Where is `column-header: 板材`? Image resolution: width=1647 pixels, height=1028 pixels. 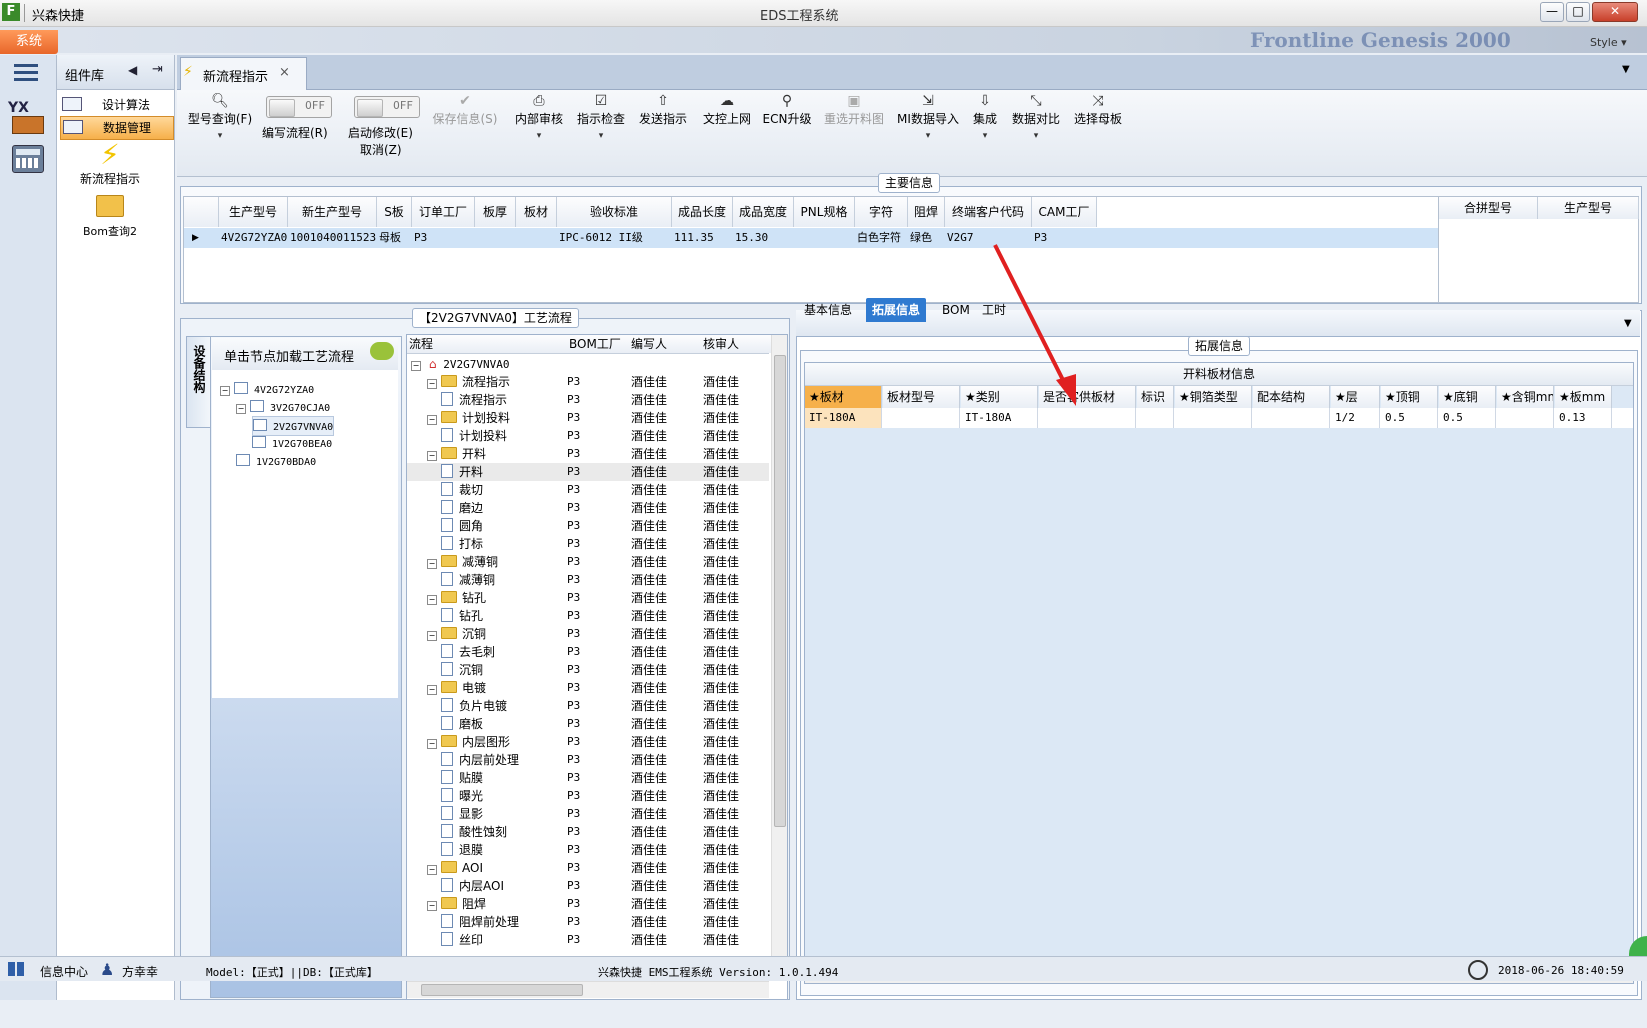
column-header: 板材 is located at coordinates (536, 212).